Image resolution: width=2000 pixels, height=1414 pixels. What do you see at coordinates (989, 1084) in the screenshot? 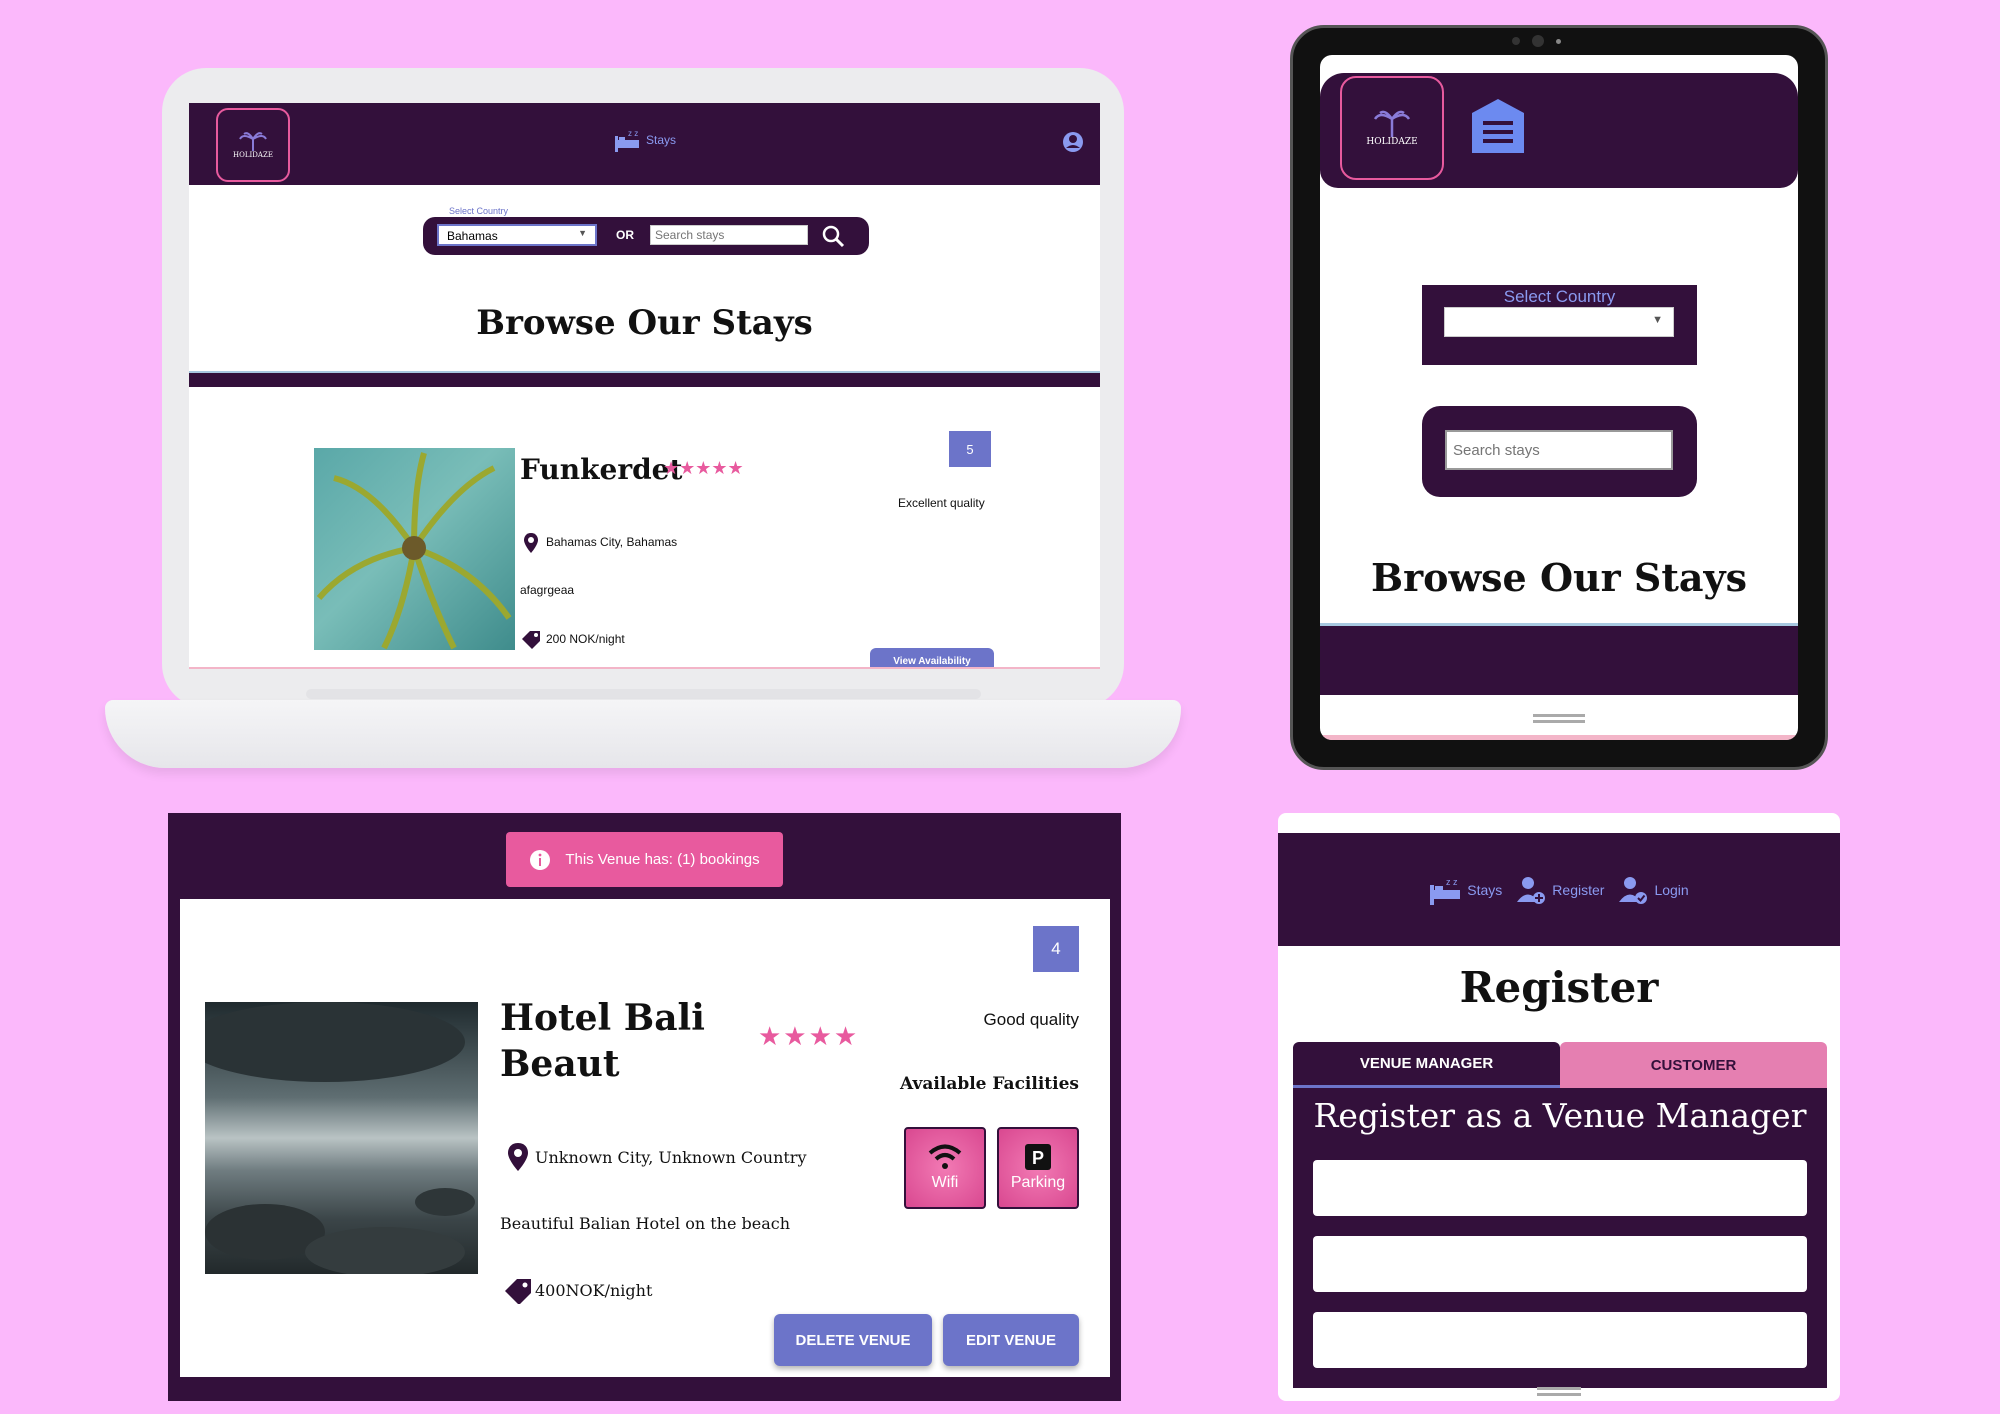
I see `facilities-title: Available Facilities` at bounding box center [989, 1084].